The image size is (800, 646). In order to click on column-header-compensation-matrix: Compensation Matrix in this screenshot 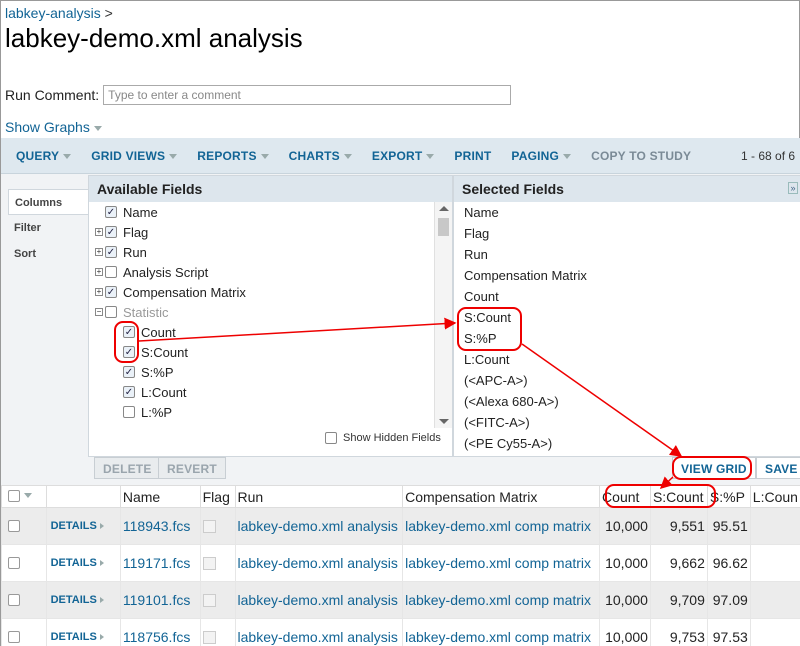, I will do `click(501, 496)`.